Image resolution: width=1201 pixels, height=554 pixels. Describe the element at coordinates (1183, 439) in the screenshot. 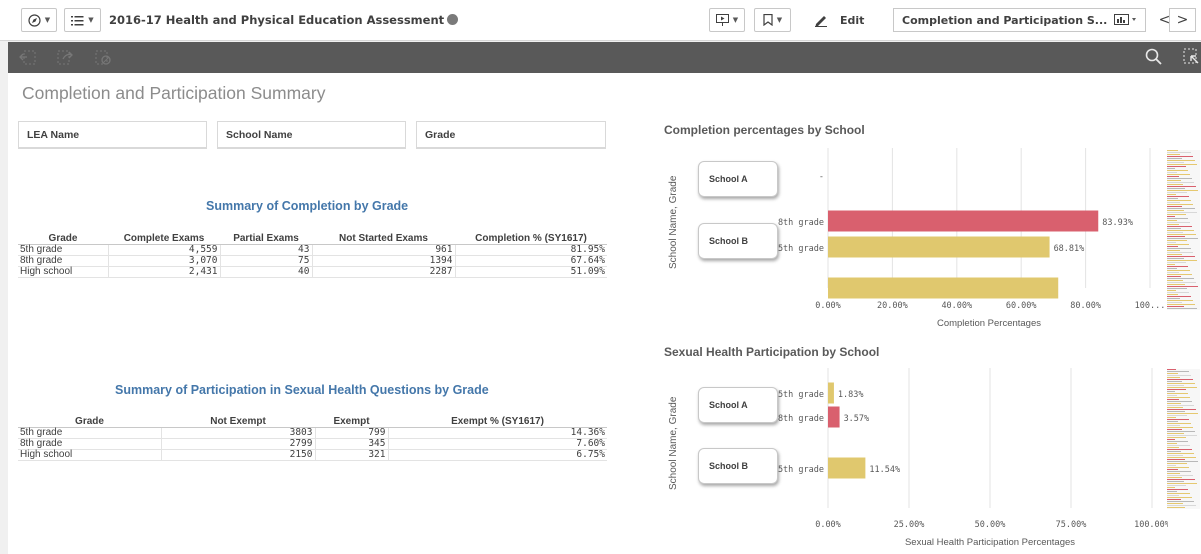

I see `participation-chart-scrollbar` at that location.